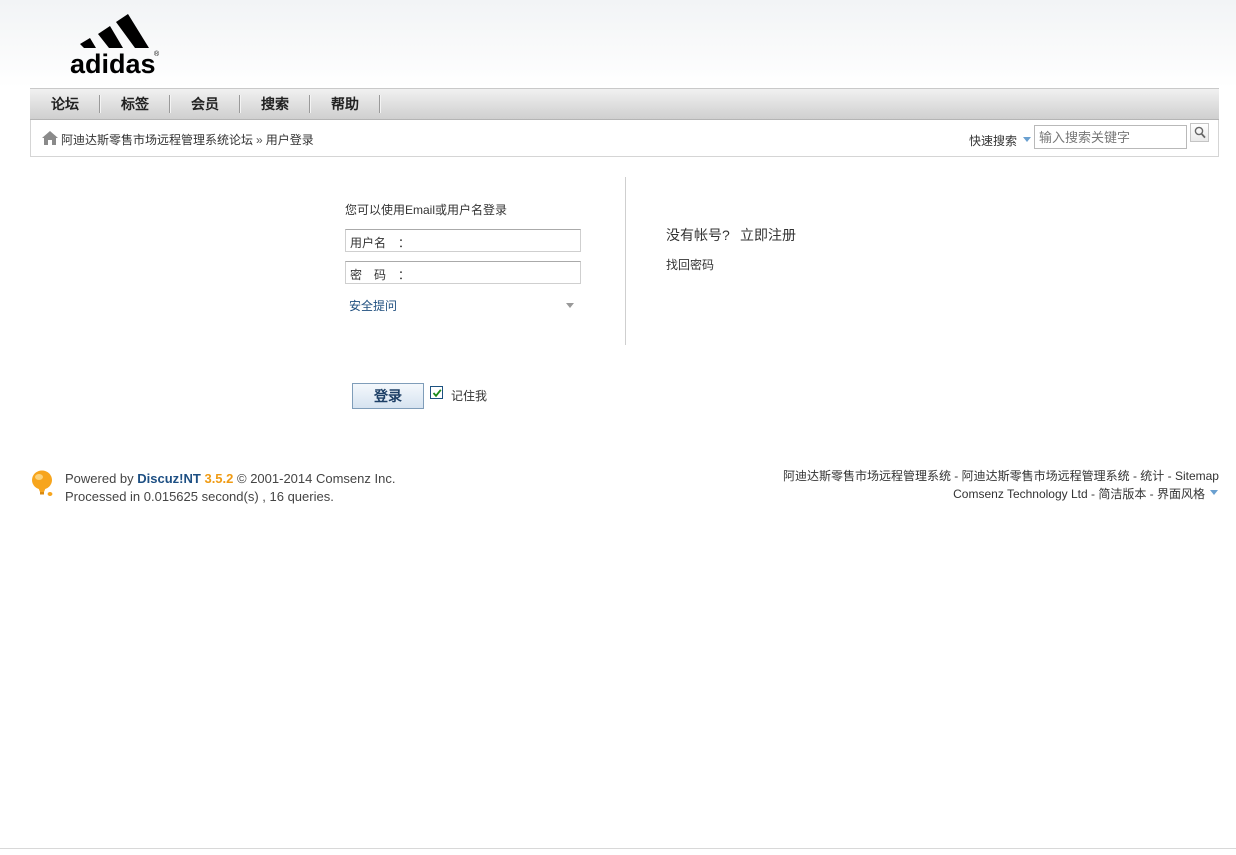 This screenshot has height=855, width=1236. I want to click on main-nav: 论坛 标签 会员 搜索 帮助, so click(624, 104).